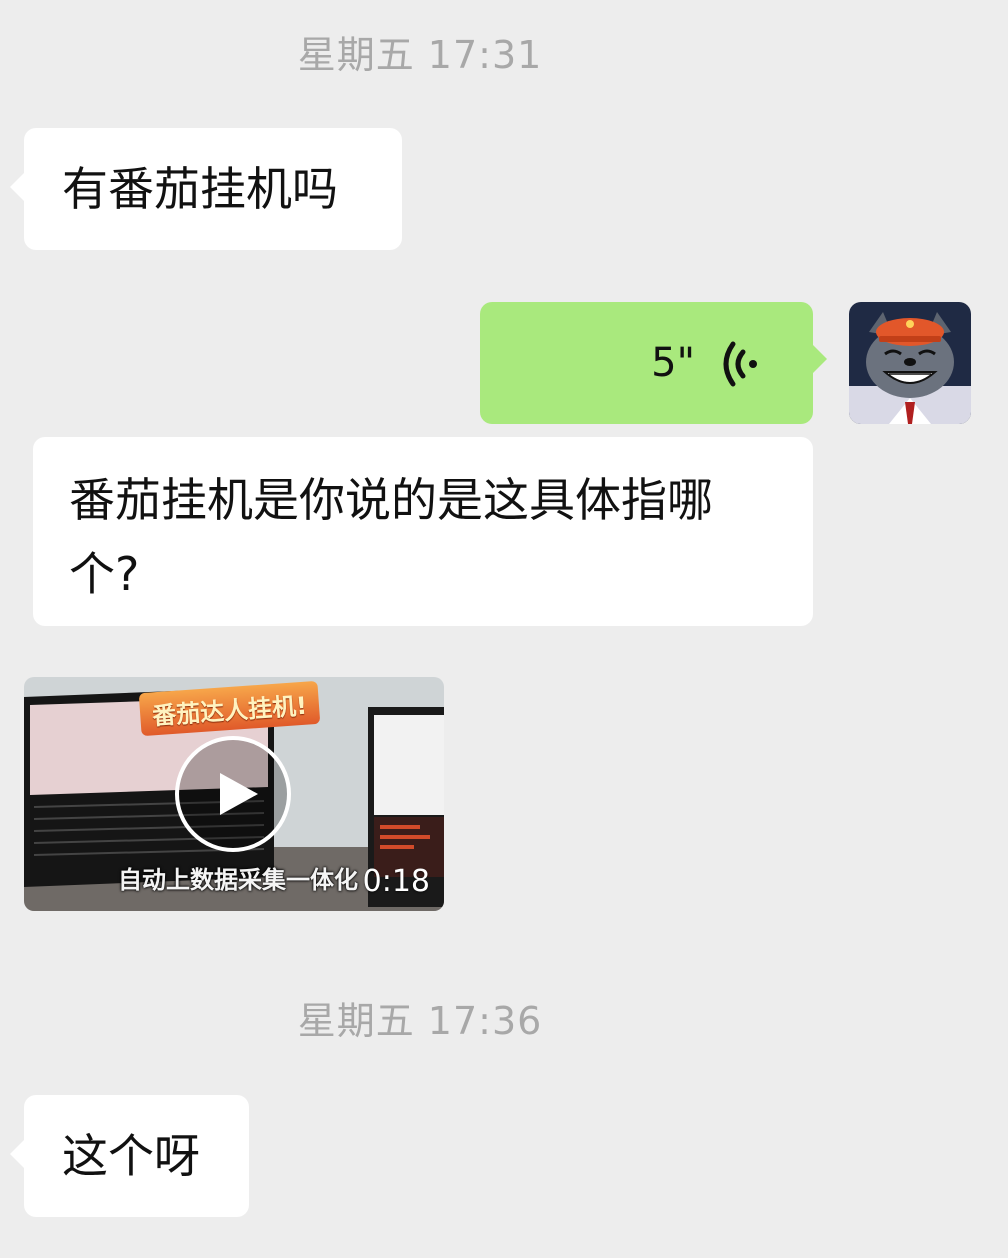 The image size is (1008, 1258). I want to click on avatar, so click(910, 363).